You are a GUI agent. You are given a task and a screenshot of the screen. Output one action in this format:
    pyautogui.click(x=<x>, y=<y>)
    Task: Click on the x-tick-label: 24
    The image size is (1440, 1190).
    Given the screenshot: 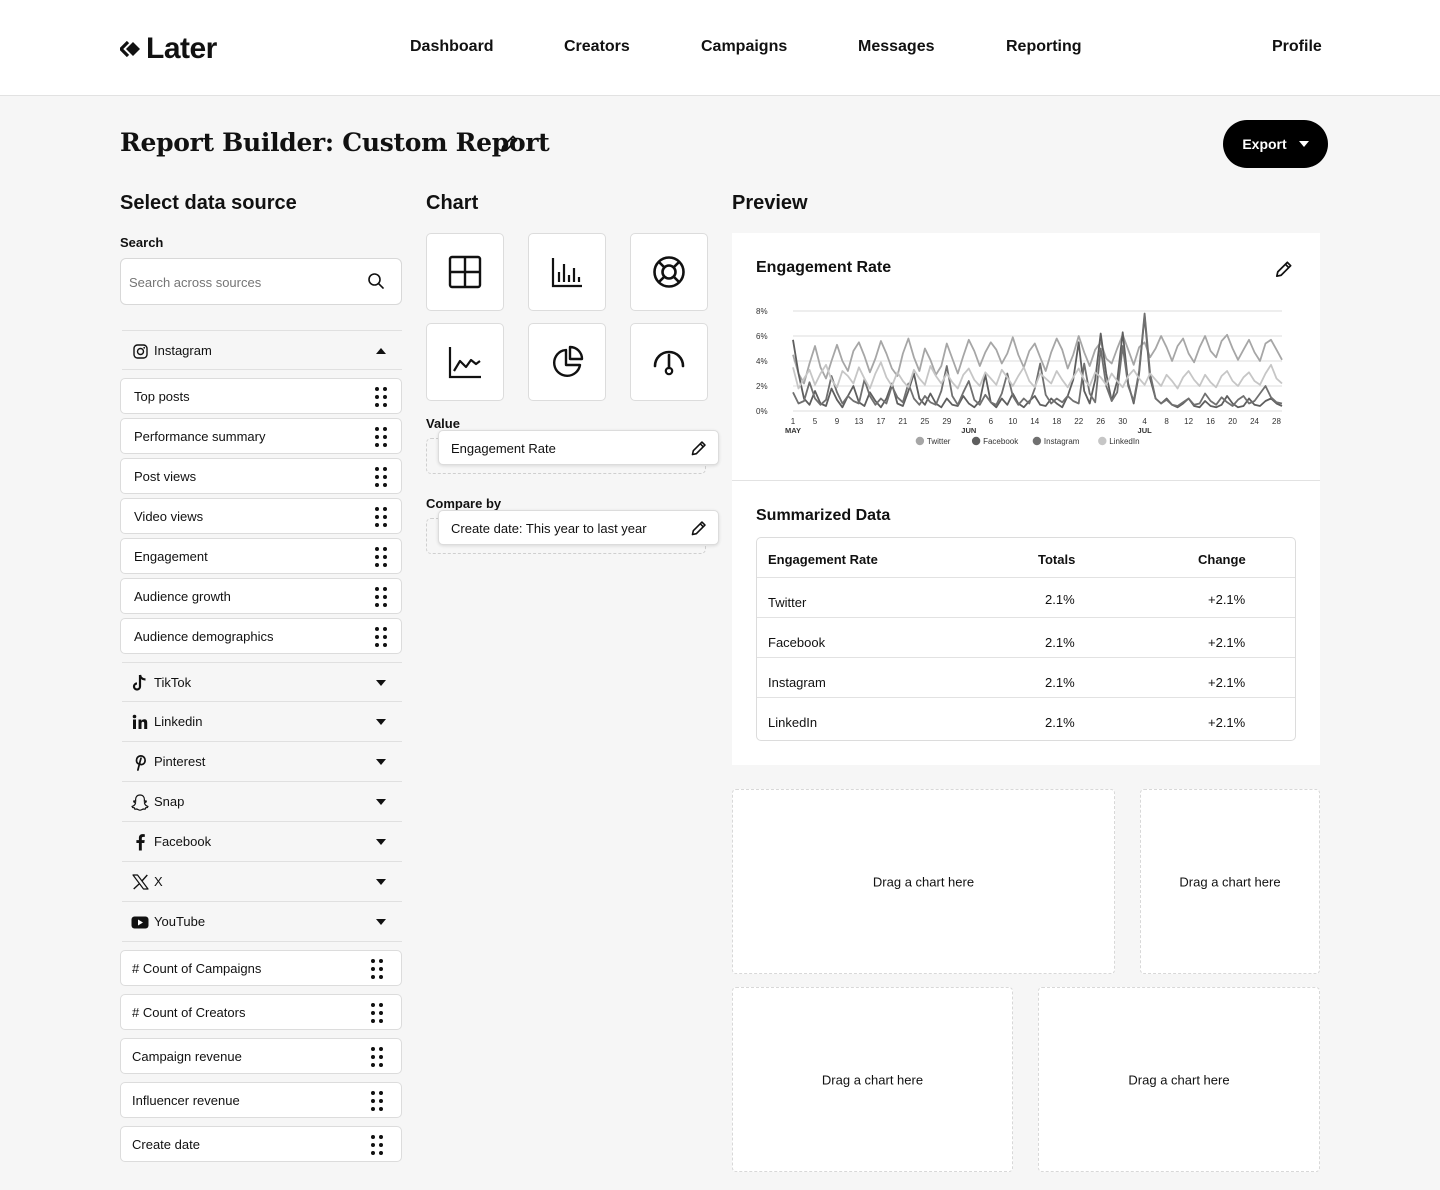 What is the action you would take?
    pyautogui.click(x=1254, y=421)
    